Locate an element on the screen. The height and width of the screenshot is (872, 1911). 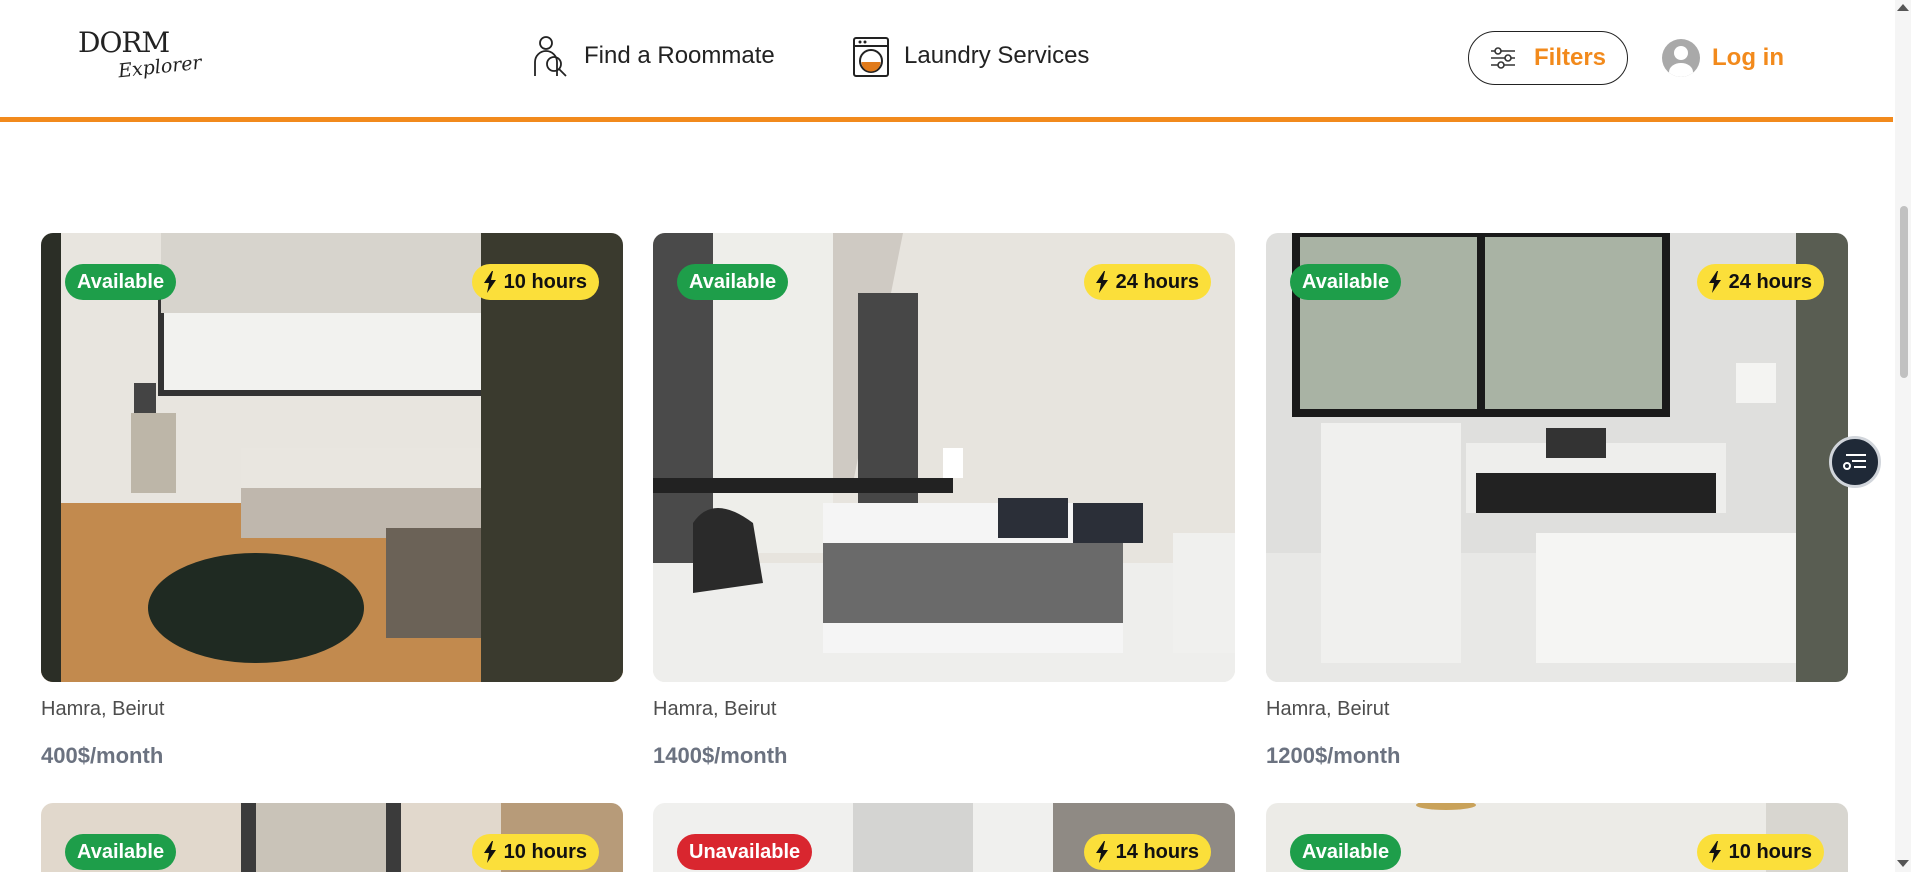
filters-button: Filters is located at coordinates (1548, 58).